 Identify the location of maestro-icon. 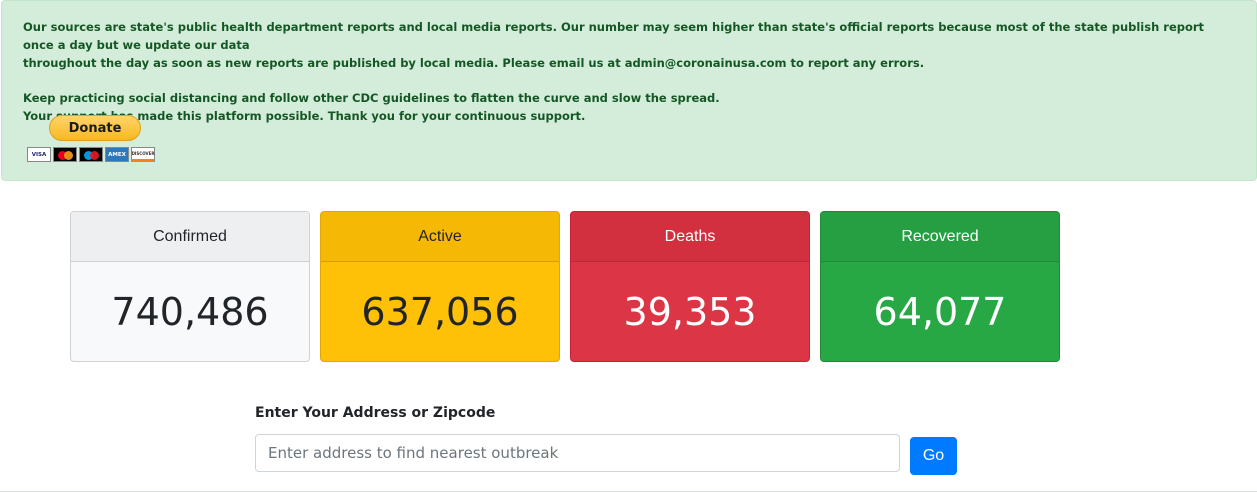
(91, 154).